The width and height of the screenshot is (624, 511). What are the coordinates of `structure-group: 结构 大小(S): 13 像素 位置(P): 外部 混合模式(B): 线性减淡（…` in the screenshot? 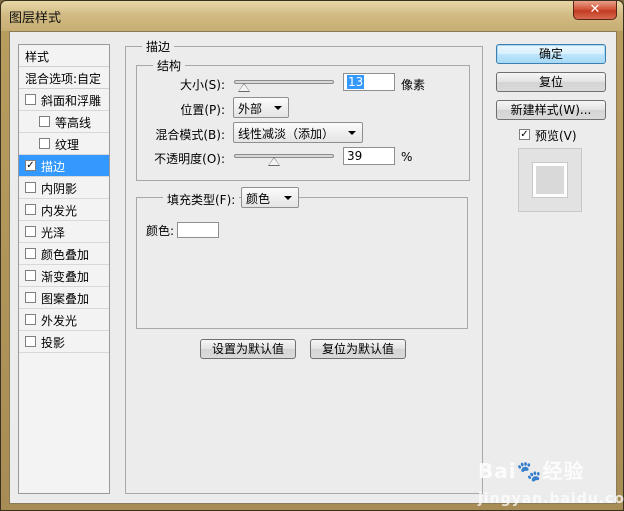 It's located at (303, 119).